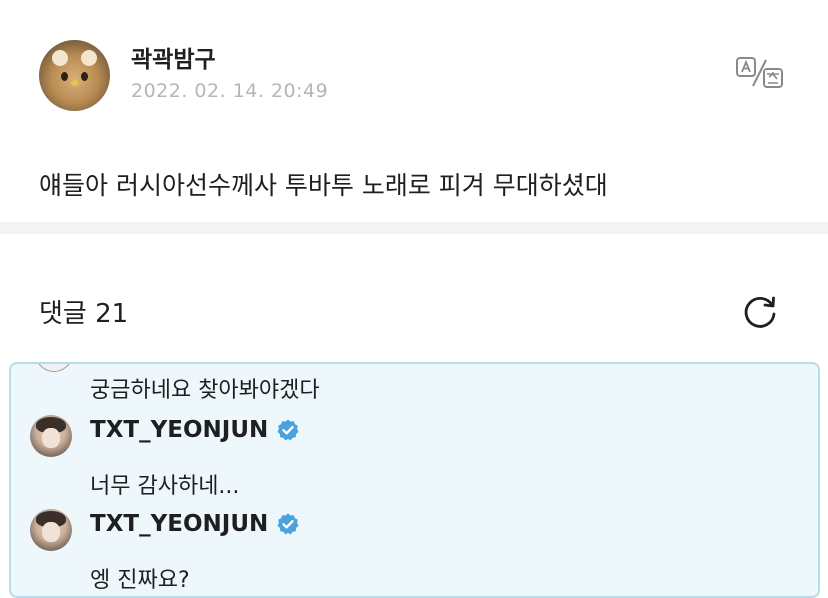  I want to click on section-divider, so click(414, 228).